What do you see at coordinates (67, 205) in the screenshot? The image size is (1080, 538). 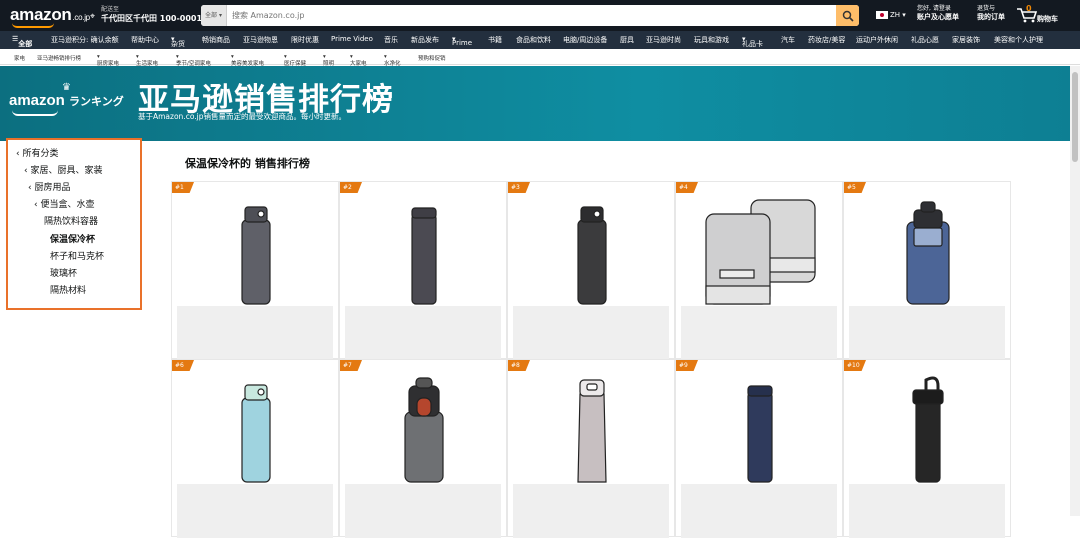 I see `sidebar-item-label: 便当盒、水壶` at bounding box center [67, 205].